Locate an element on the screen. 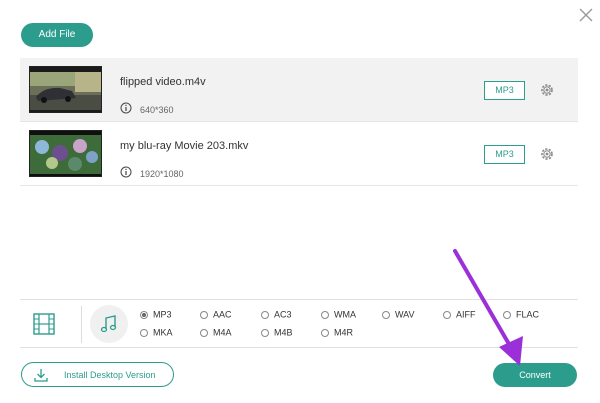 This screenshot has width=600, height=403. format-option-wav: WAV is located at coordinates (398, 315).